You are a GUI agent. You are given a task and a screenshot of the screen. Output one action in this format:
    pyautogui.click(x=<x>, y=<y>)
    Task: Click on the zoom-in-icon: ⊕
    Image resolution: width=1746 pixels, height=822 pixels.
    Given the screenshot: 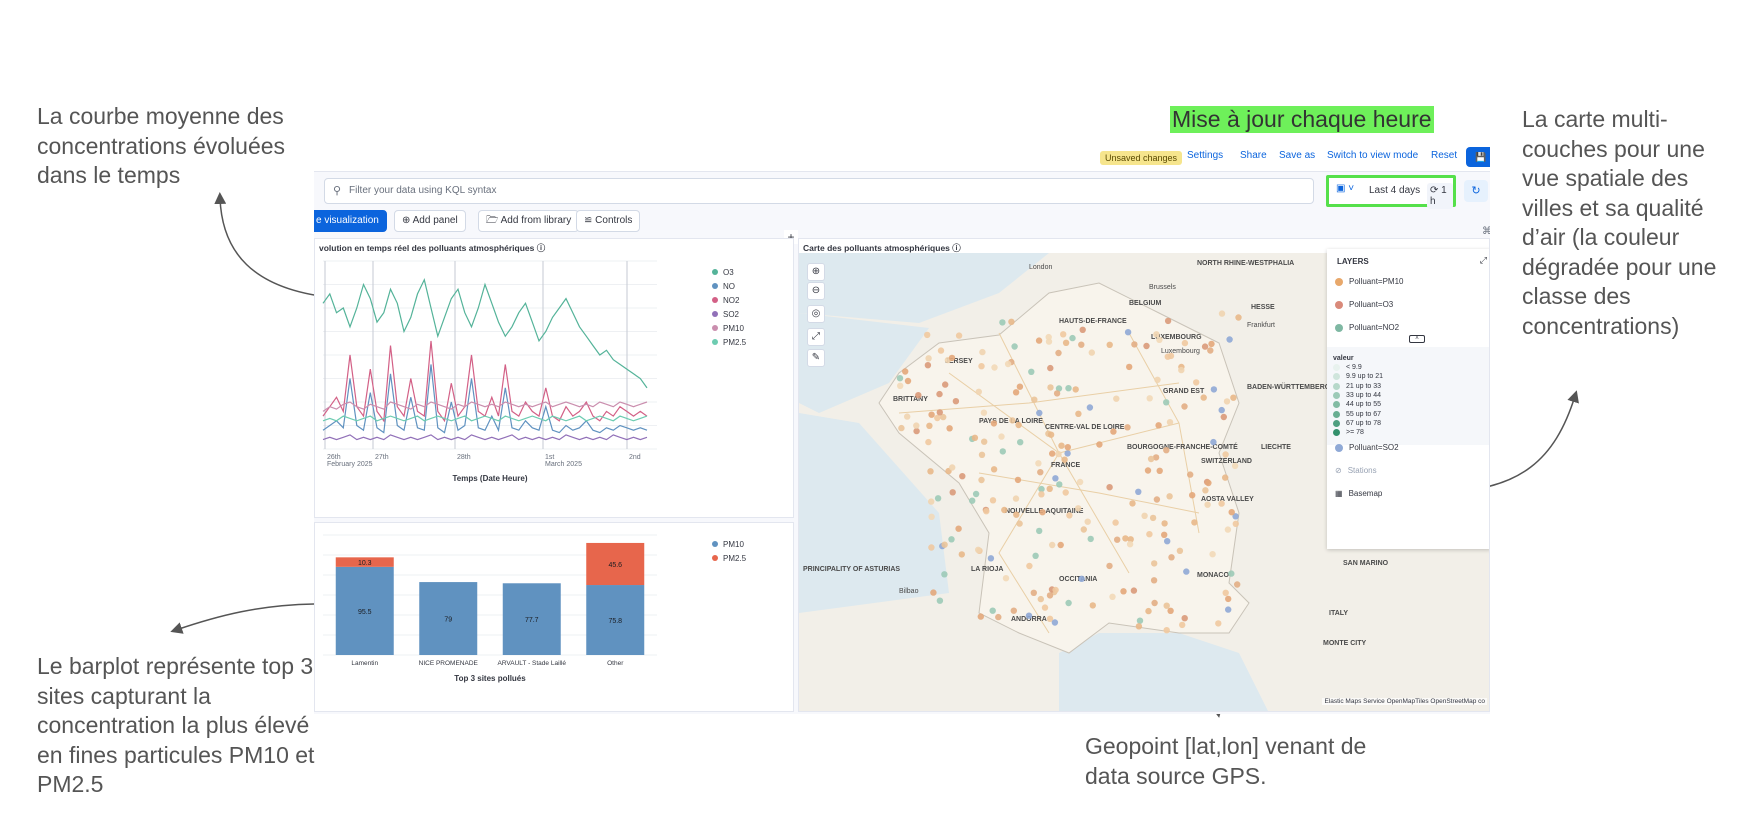 What is the action you would take?
    pyautogui.click(x=816, y=272)
    